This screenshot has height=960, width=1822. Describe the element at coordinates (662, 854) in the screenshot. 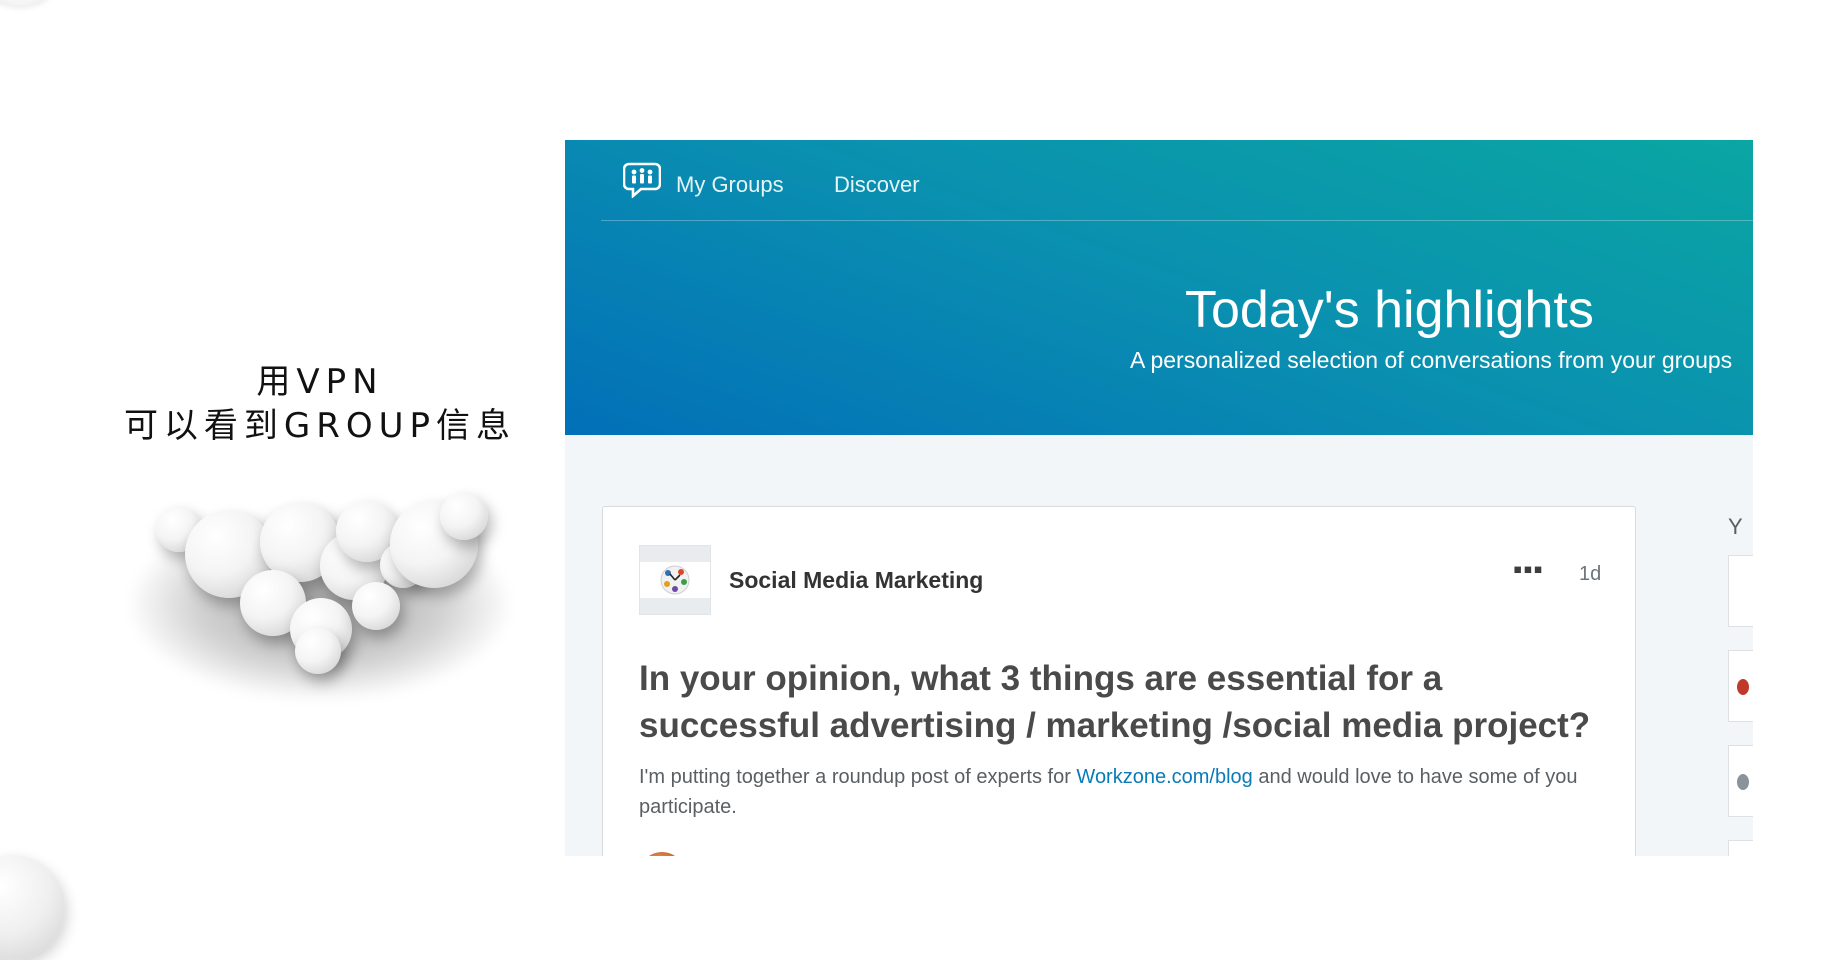

I see `avatar` at that location.